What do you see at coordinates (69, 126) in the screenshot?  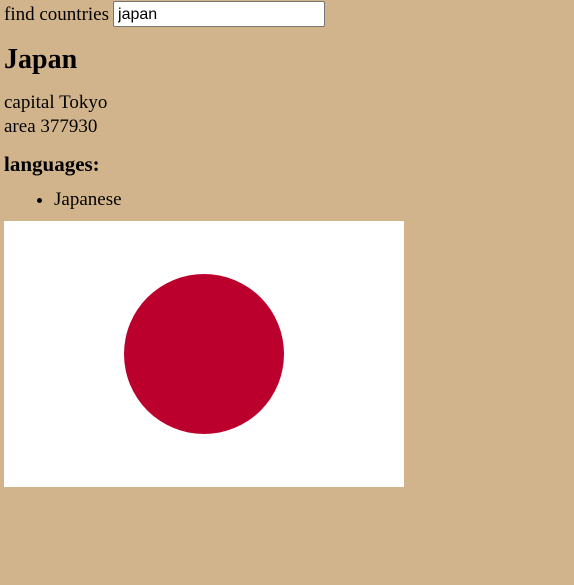 I see `area-value: 377930` at bounding box center [69, 126].